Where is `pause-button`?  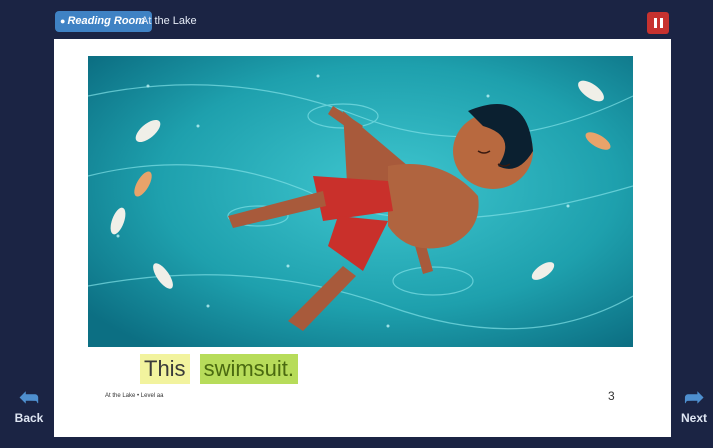
pause-button is located at coordinates (658, 23).